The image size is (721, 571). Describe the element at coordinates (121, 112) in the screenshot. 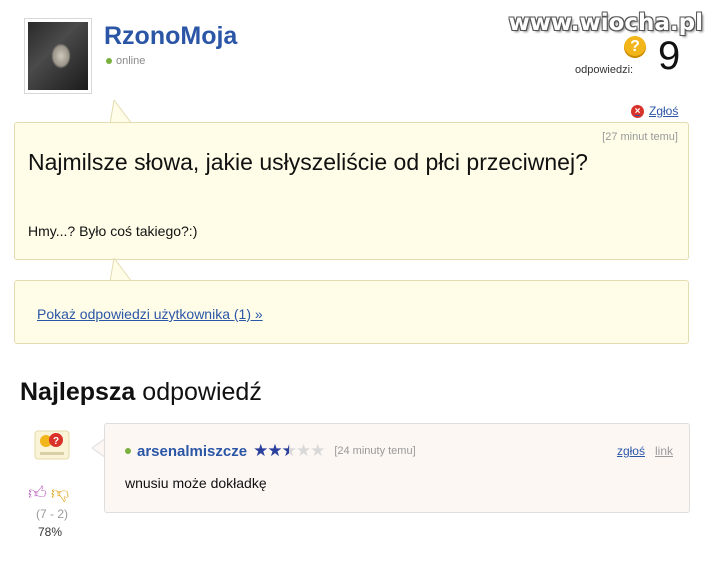

I see `question-bubble-tail` at that location.